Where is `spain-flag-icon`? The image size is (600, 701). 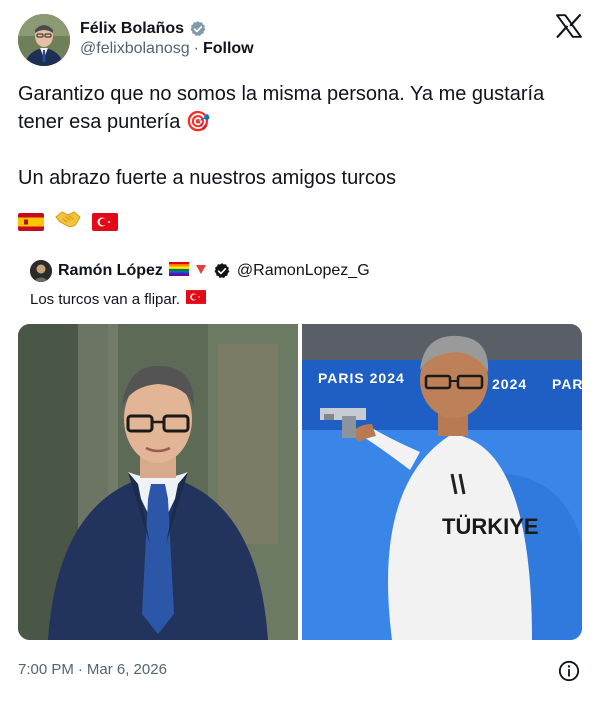
spain-flag-icon is located at coordinates (31, 221).